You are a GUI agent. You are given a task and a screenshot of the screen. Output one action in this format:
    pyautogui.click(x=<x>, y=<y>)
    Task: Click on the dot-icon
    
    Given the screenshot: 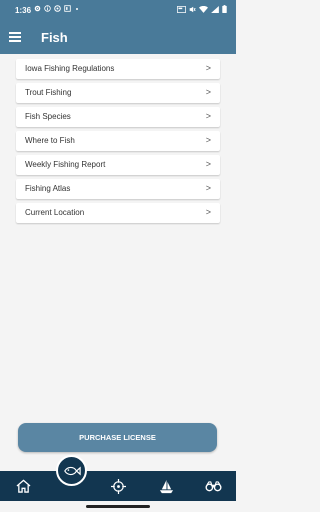 What is the action you would take?
    pyautogui.click(x=77, y=8)
    